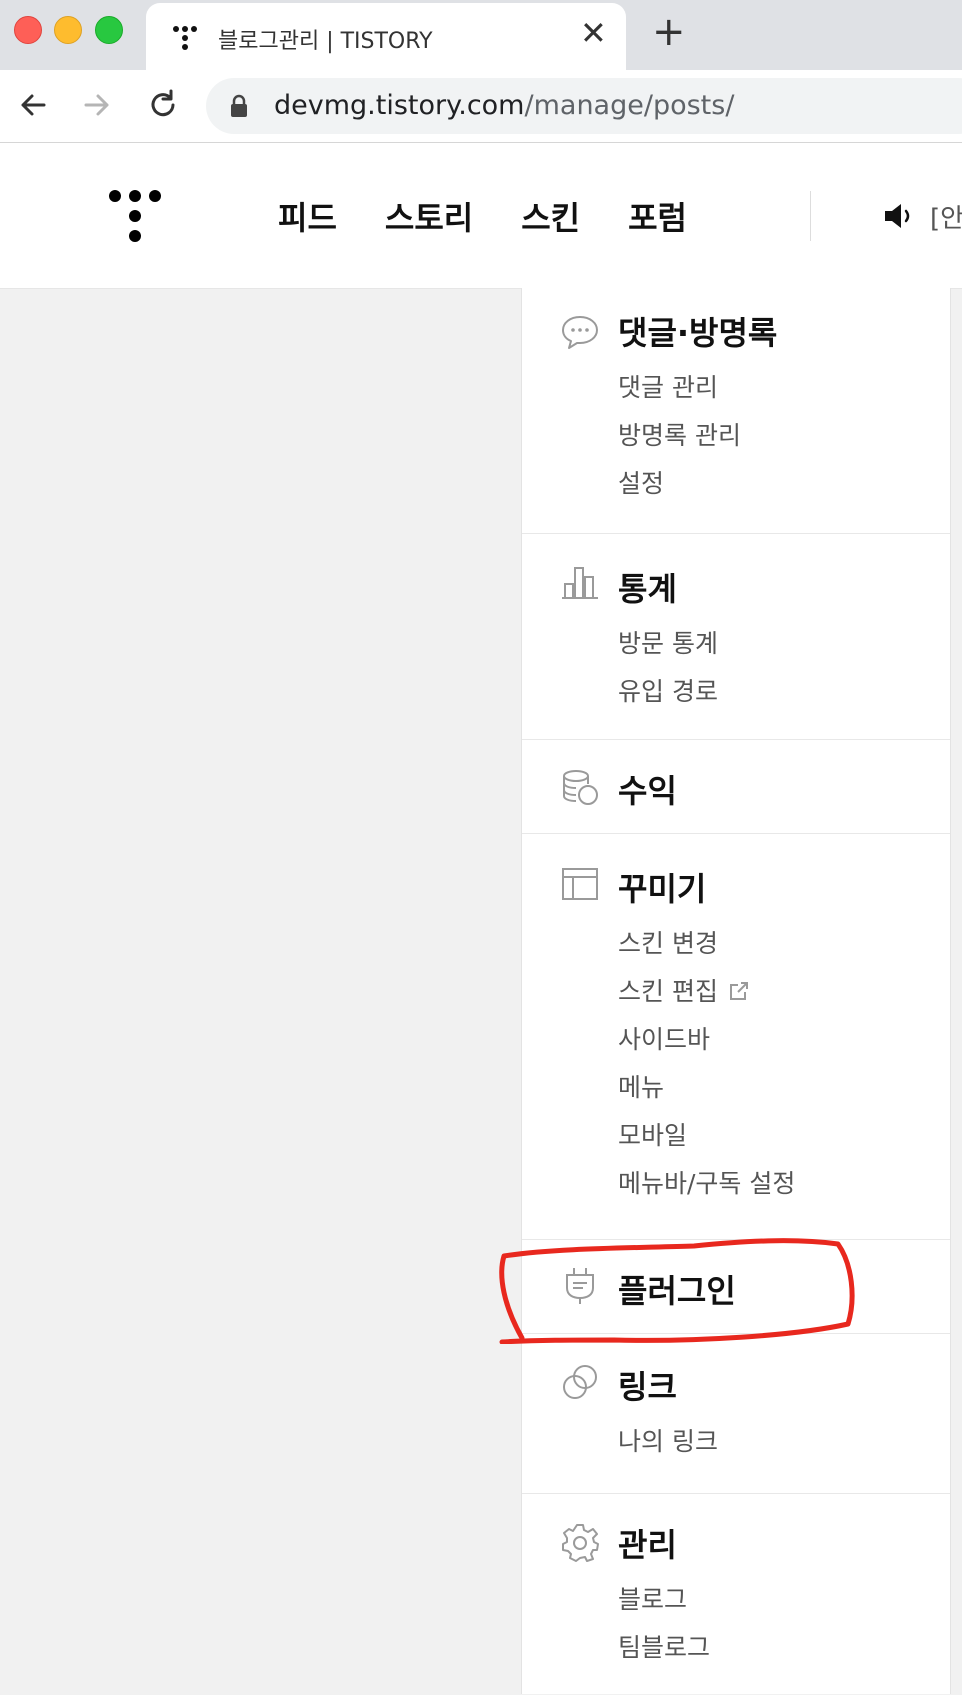 This screenshot has height=1695, width=962. What do you see at coordinates (580, 332) in the screenshot?
I see `speech-bubble-icon` at bounding box center [580, 332].